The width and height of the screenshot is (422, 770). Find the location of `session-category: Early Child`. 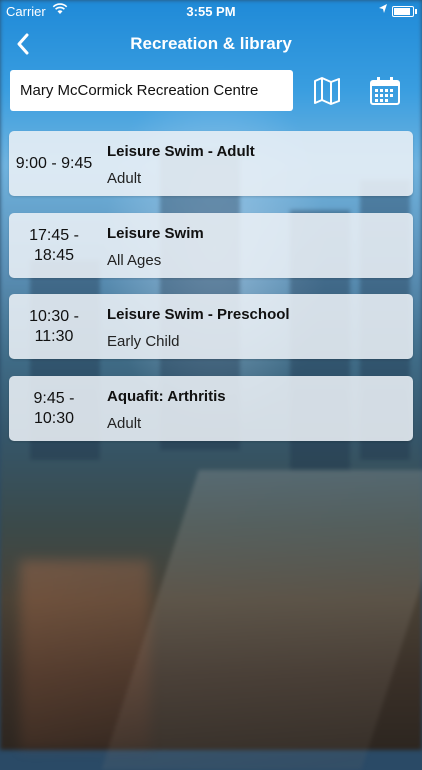

session-category: Early Child is located at coordinates (143, 341).